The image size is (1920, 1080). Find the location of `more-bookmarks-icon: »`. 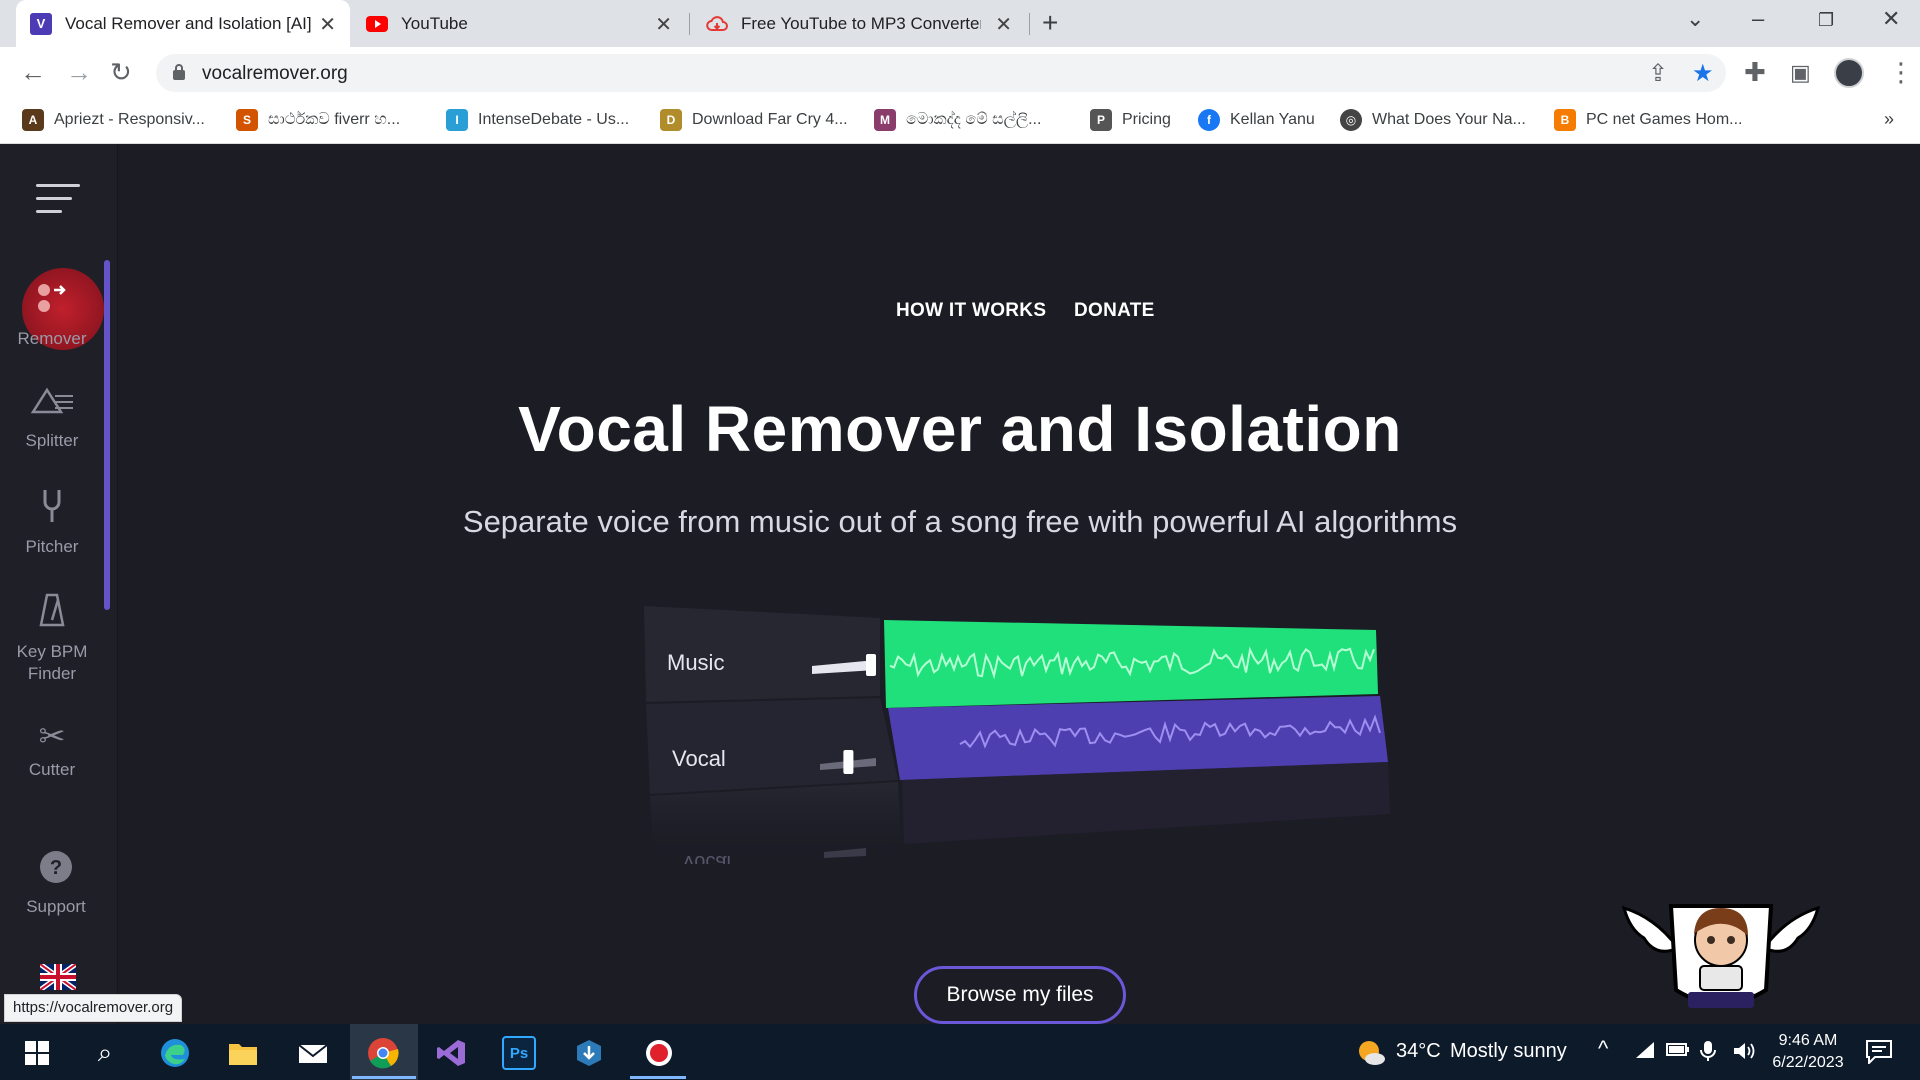

more-bookmarks-icon: » is located at coordinates (1889, 119).